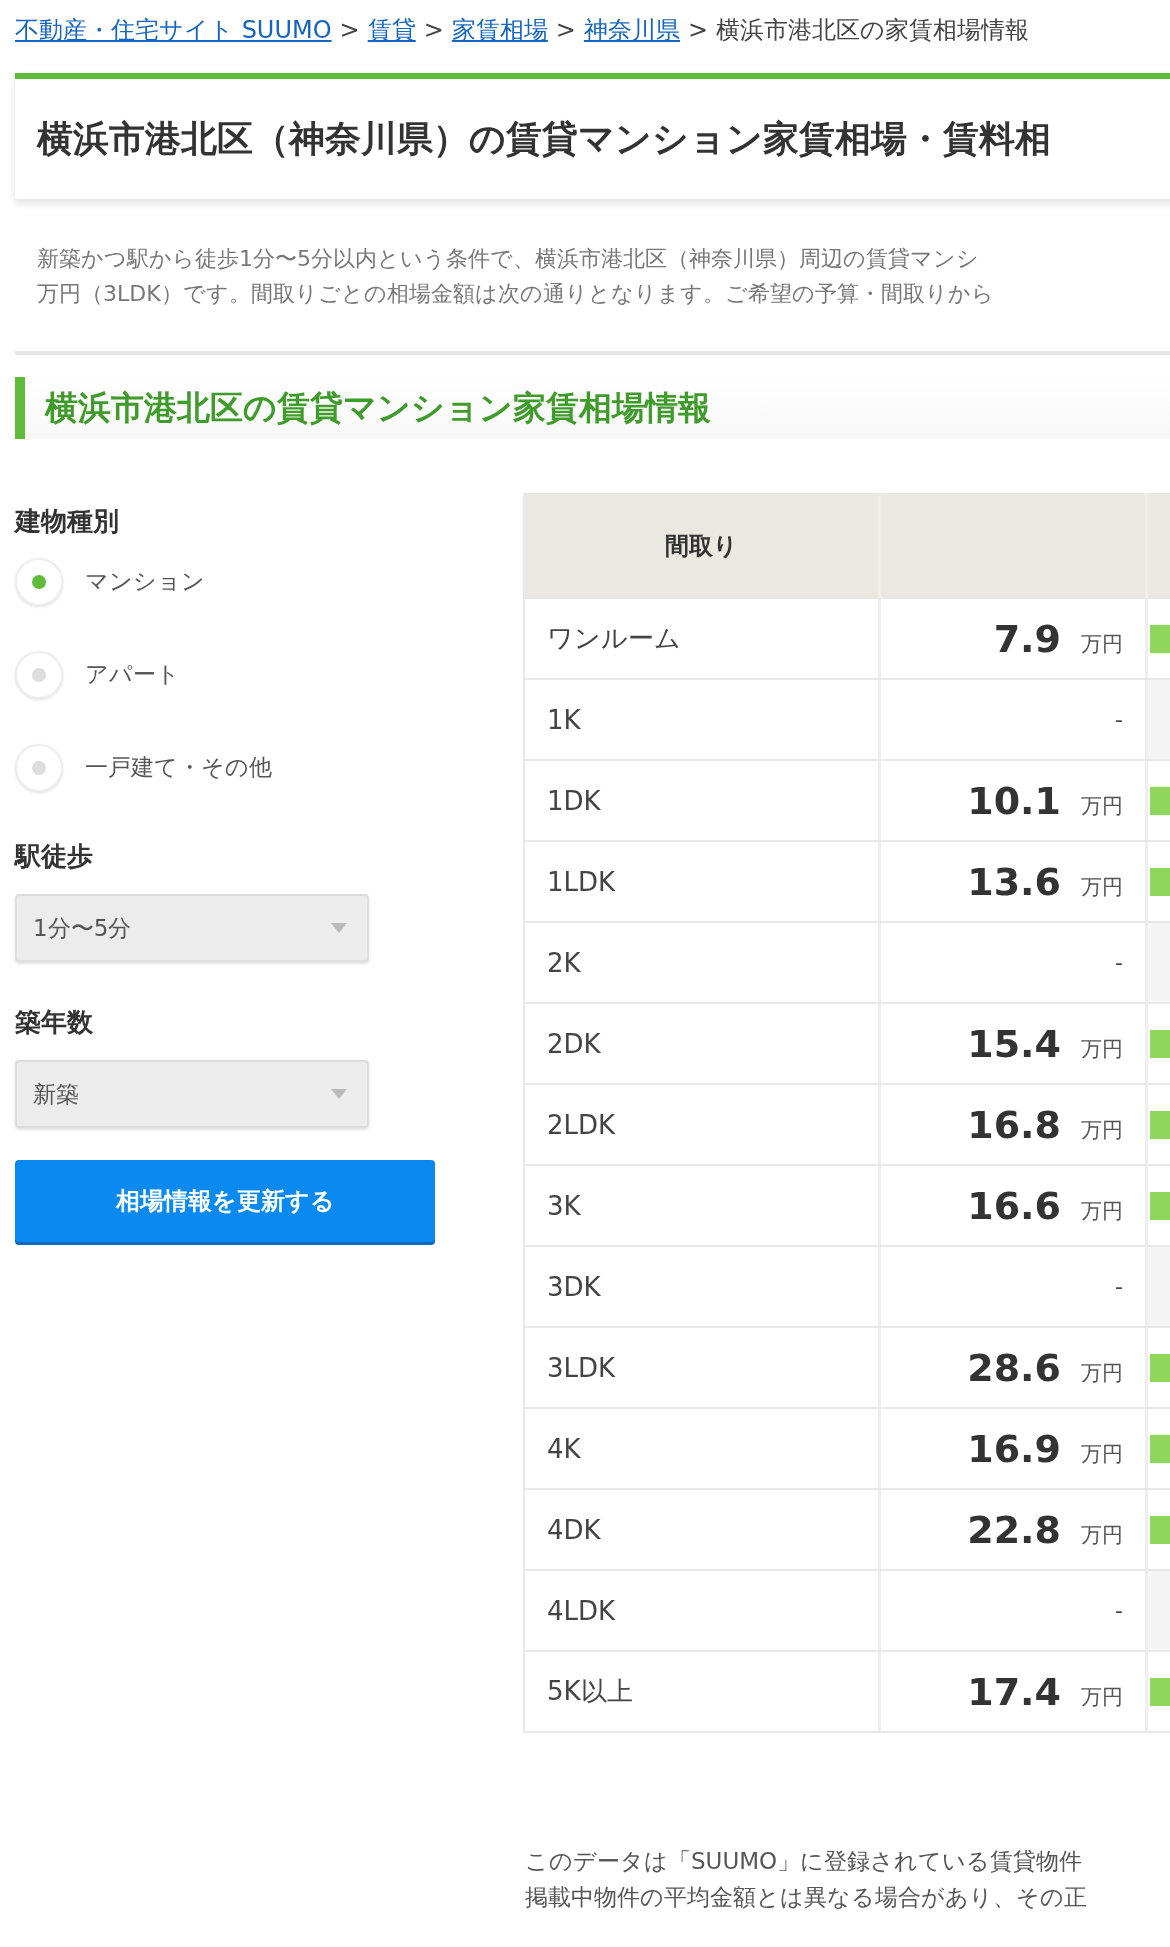  What do you see at coordinates (54, 1022) in the screenshot?
I see `filter-label: 築年数` at bounding box center [54, 1022].